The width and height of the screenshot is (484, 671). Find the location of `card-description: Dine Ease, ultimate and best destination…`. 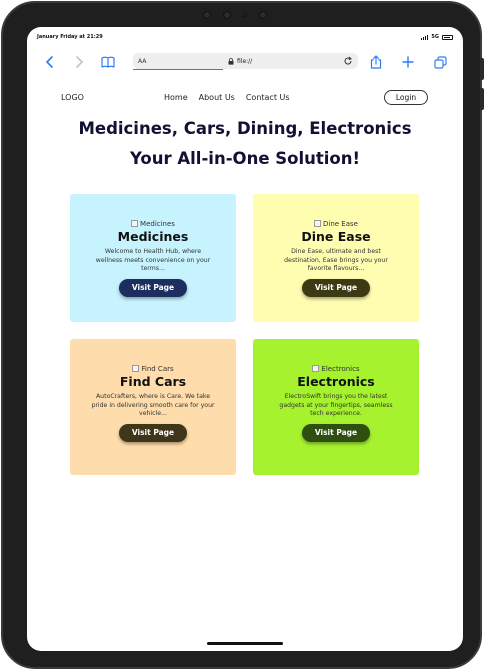

card-description: Dine Ease, ultimate and best destination… is located at coordinates (336, 260).